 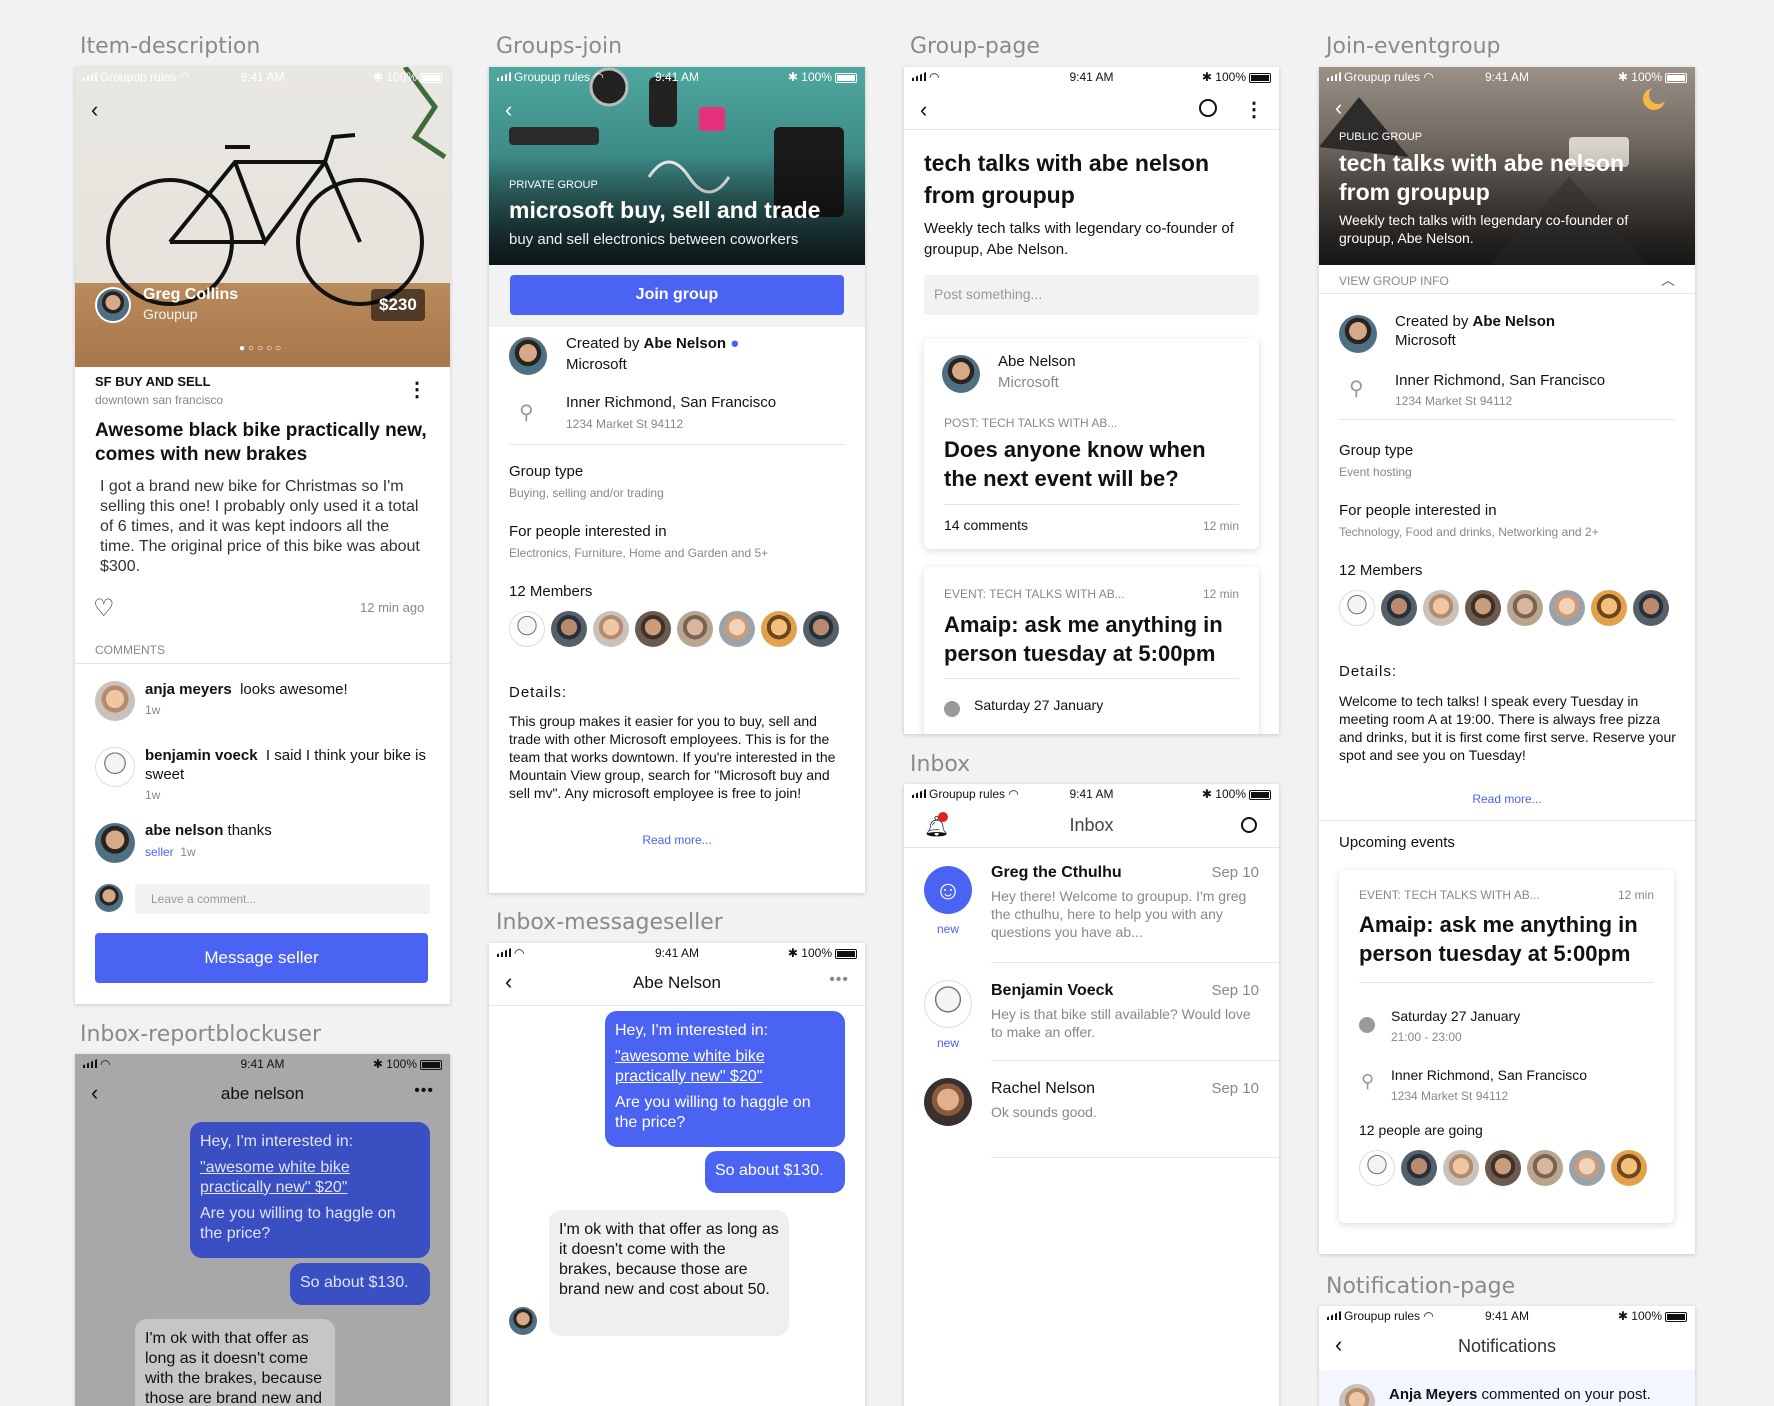 What do you see at coordinates (261, 348) in the screenshot?
I see `carousel-dots: ●○○○○` at bounding box center [261, 348].